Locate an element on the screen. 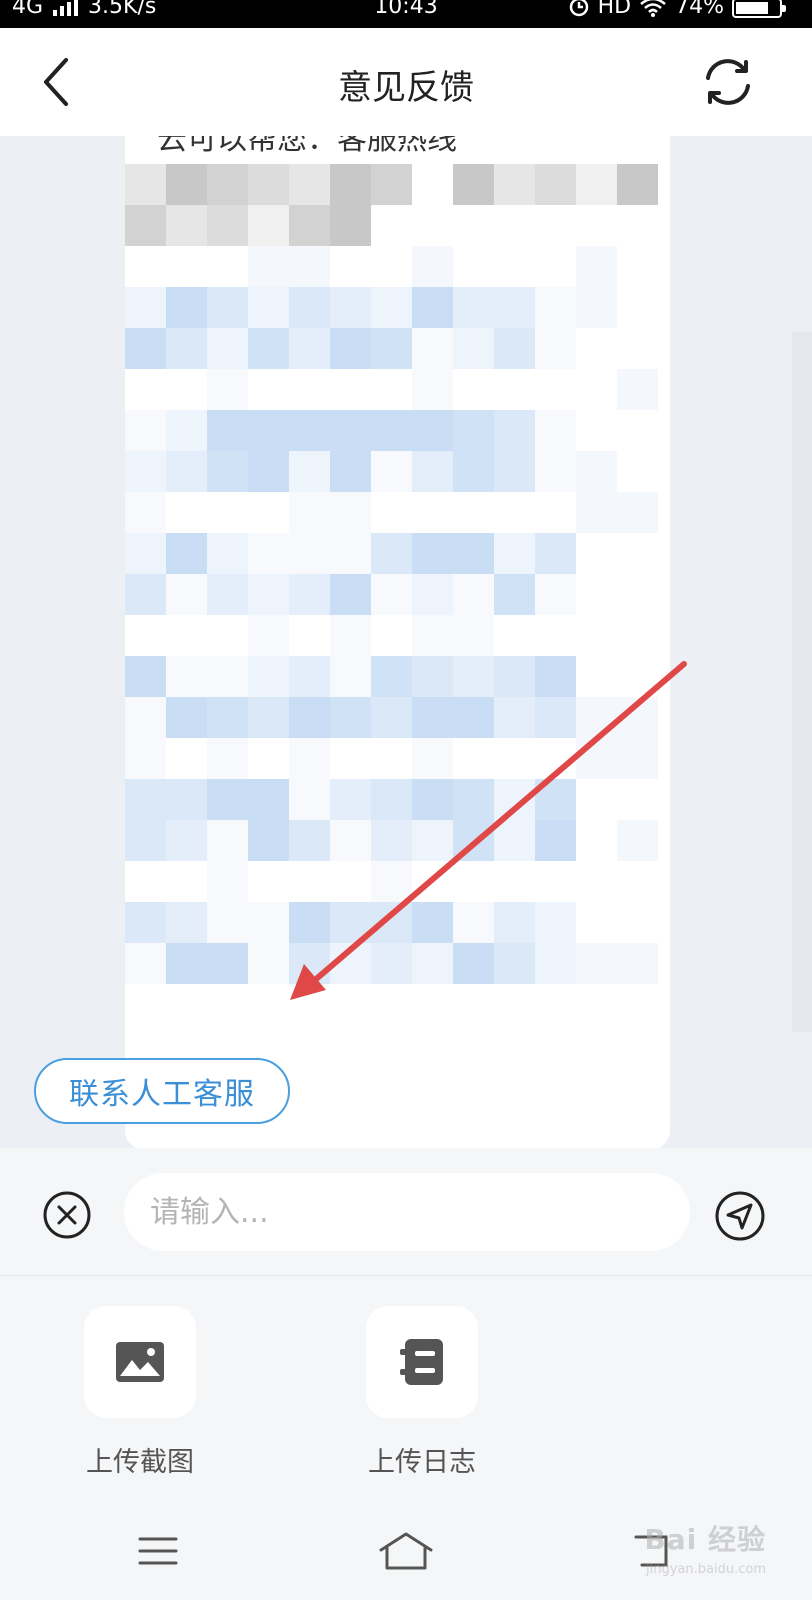 This screenshot has height=1600, width=812. system-nav-bar: Bai 经验 jingyan.baidu.com is located at coordinates (406, 1550).